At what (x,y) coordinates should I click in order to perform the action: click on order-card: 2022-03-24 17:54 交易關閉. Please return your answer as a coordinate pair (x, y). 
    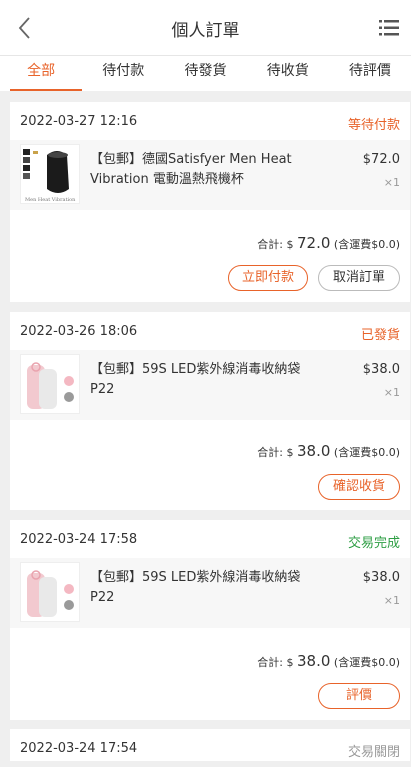
    Looking at the image, I should click on (210, 745).